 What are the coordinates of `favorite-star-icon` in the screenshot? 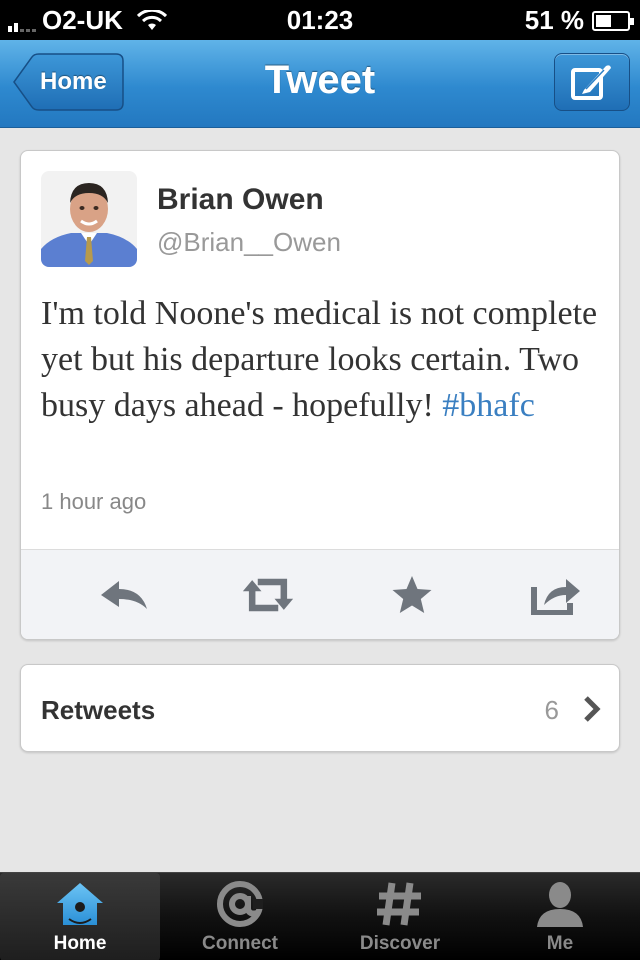 It's located at (412, 594).